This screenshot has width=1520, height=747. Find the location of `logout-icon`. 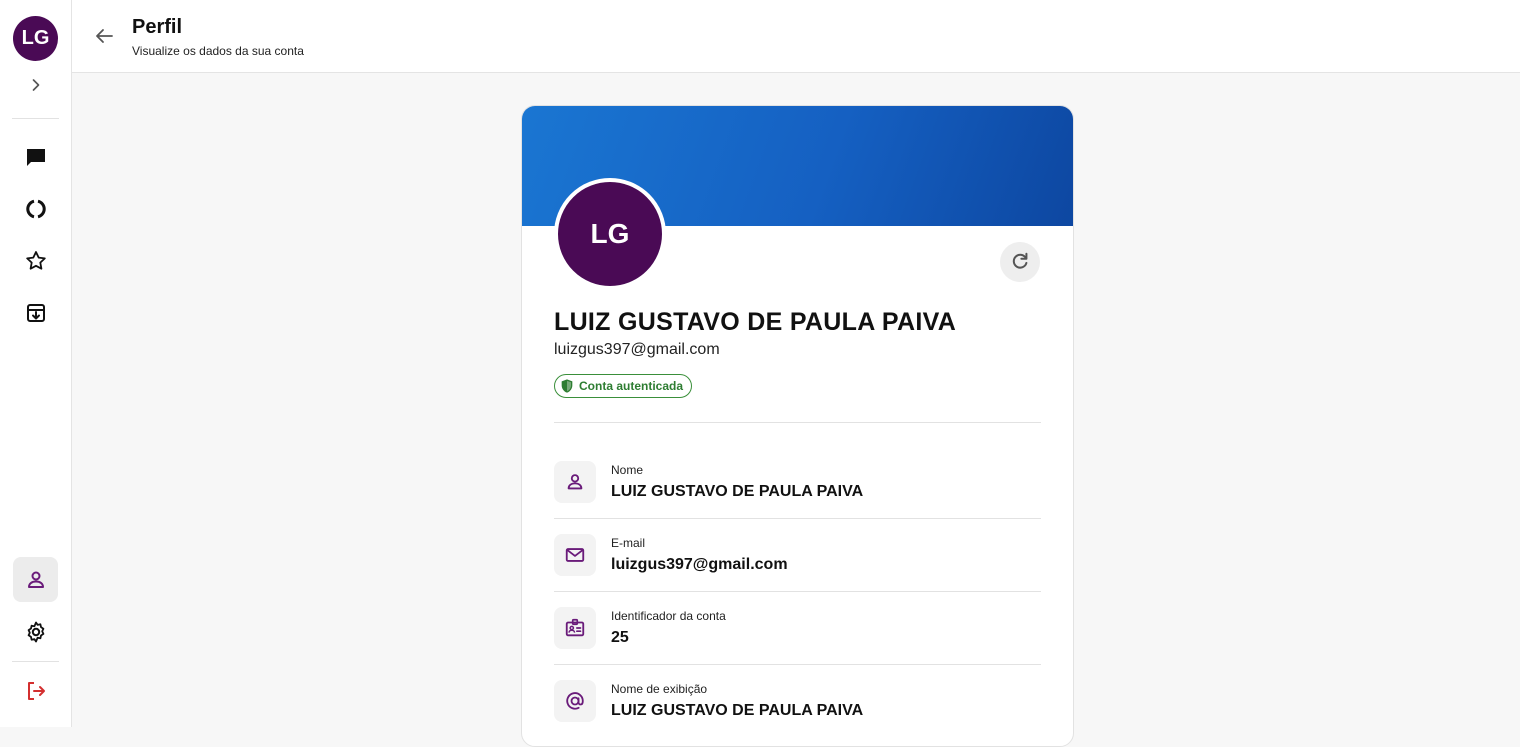

logout-icon is located at coordinates (36, 690).